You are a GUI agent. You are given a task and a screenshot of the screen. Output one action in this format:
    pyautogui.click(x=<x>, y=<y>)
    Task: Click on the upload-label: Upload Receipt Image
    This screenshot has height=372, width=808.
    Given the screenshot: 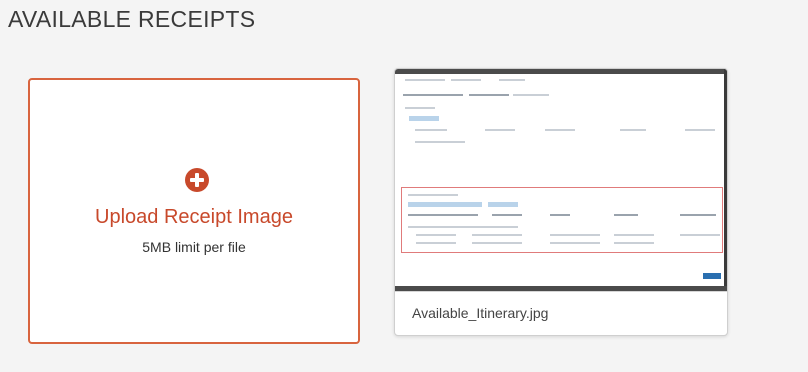 What is the action you would take?
    pyautogui.click(x=194, y=217)
    